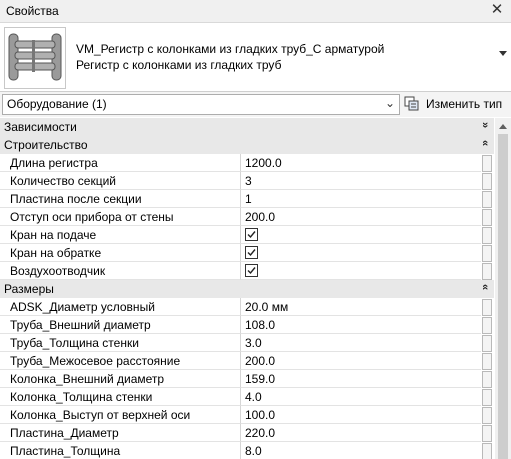 This screenshot has height=459, width=511. Describe the element at coordinates (57, 104) in the screenshot. I see `category-filter-value: Оборудование (1)` at that location.